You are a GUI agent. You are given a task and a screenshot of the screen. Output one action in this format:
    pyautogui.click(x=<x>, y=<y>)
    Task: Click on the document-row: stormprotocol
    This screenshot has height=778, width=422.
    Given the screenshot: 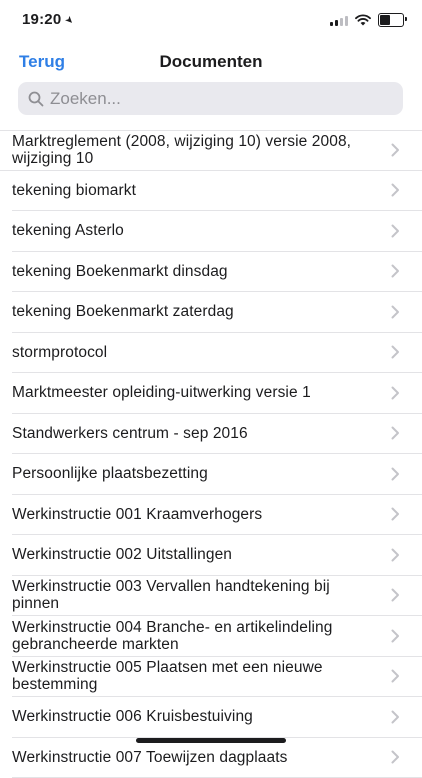 What is the action you would take?
    pyautogui.click(x=217, y=353)
    